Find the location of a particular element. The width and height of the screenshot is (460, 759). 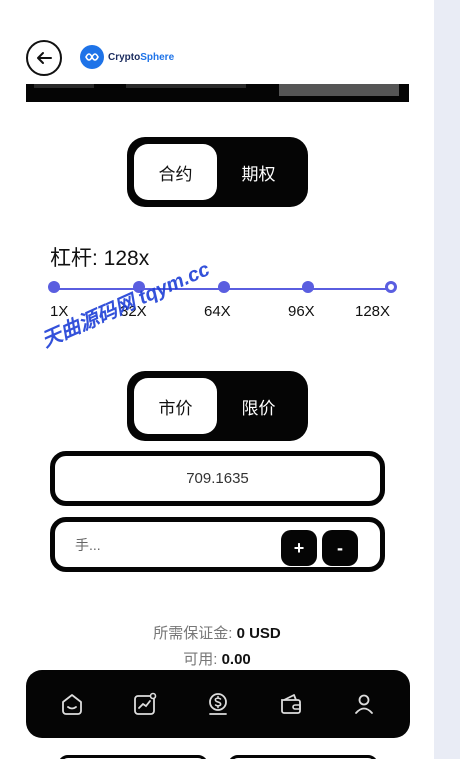

available-balance: 可用: 0.00 is located at coordinates (217, 658).